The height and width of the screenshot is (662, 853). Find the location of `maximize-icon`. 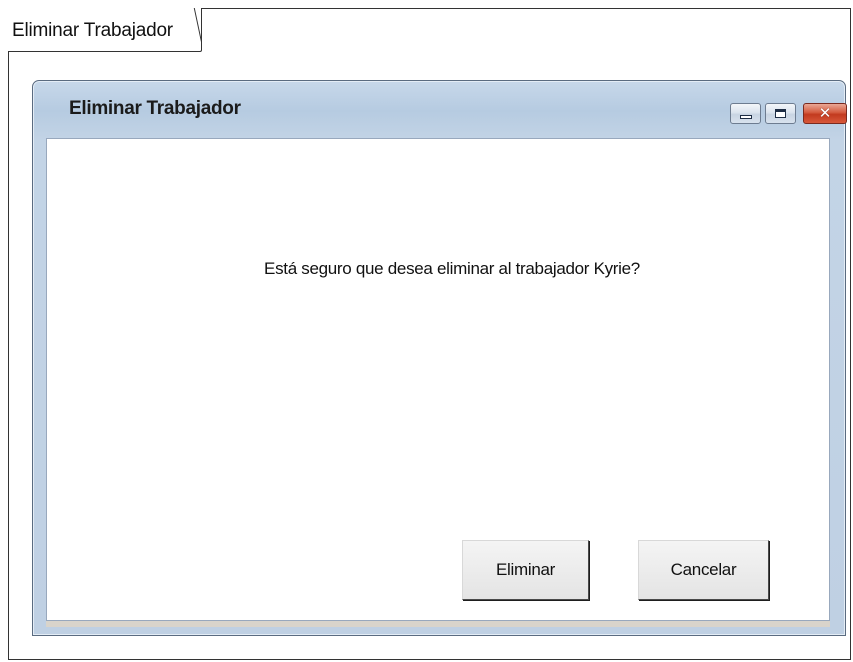

maximize-icon is located at coordinates (780, 113).